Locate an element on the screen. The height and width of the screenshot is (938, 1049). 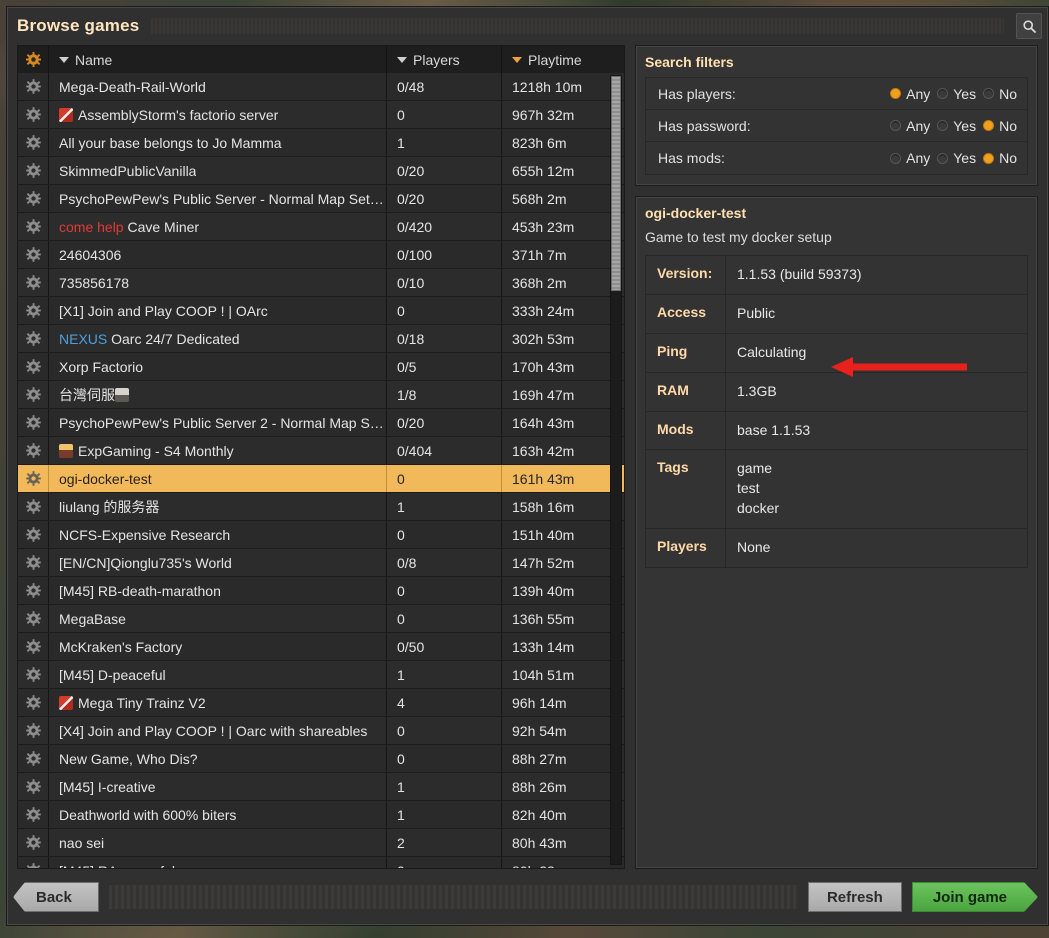
row-name-cell: nao sei is located at coordinates (218, 842).